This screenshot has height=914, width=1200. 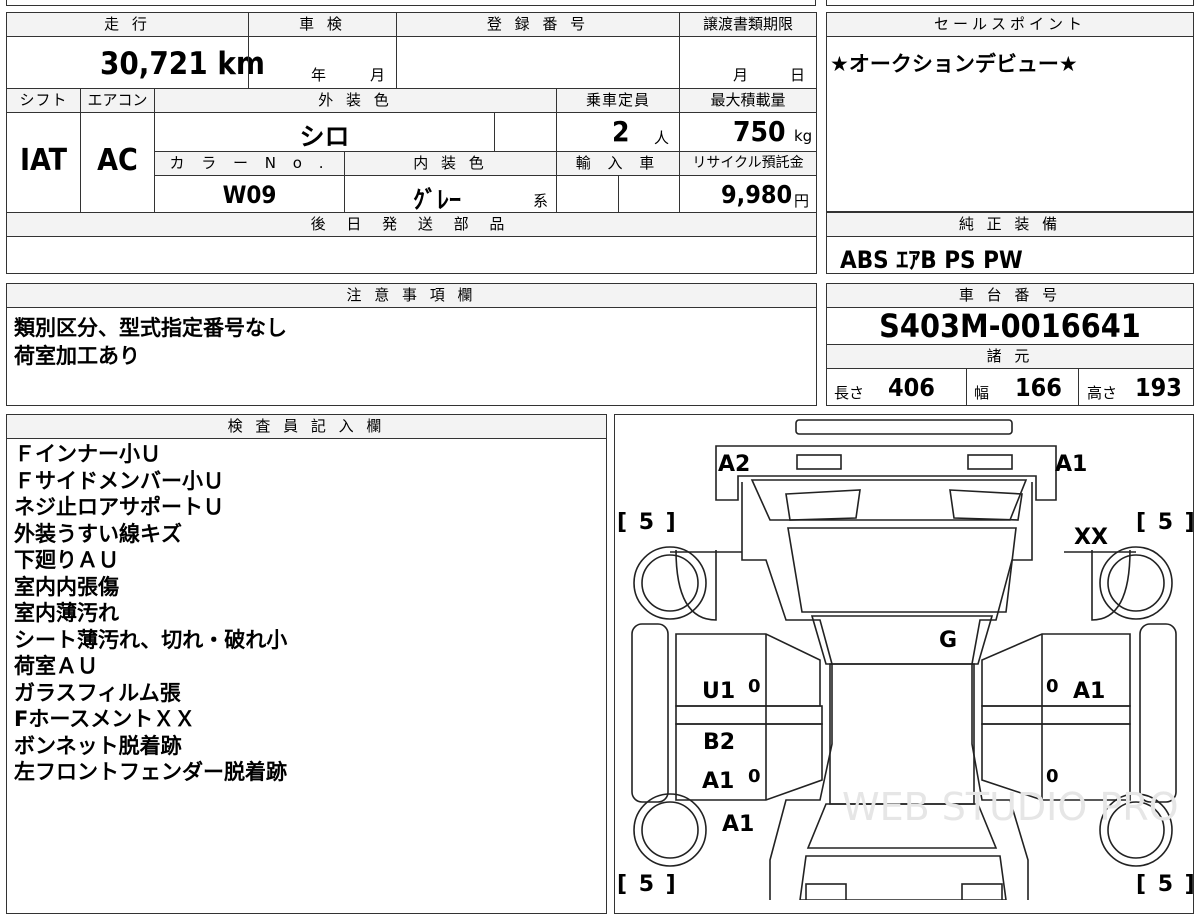 I want to click on equipment-header: 純 正 装 備, so click(x=1010, y=224).